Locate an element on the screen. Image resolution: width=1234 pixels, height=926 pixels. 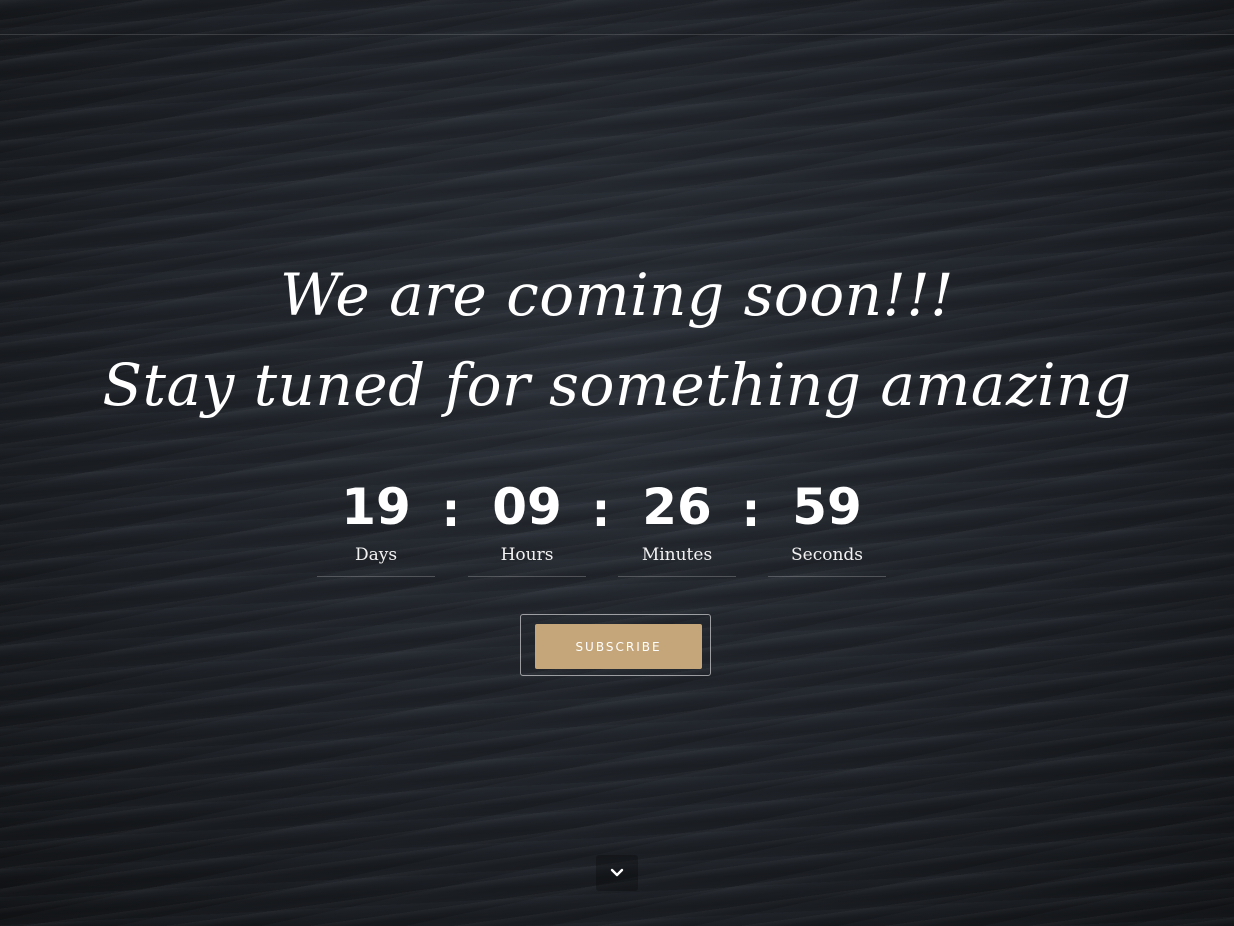
scroll-down-button is located at coordinates (617, 873).